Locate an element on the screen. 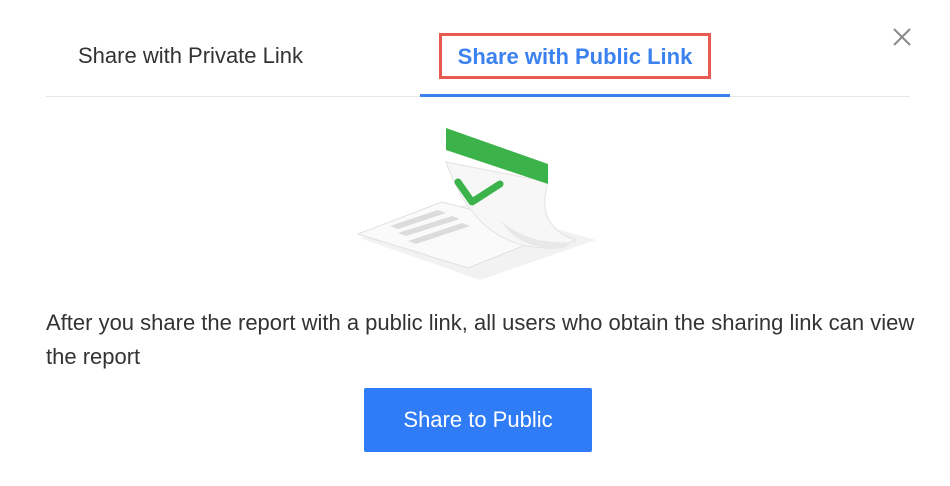  tab-public-link-label: Share with Public Link is located at coordinates (575, 56).